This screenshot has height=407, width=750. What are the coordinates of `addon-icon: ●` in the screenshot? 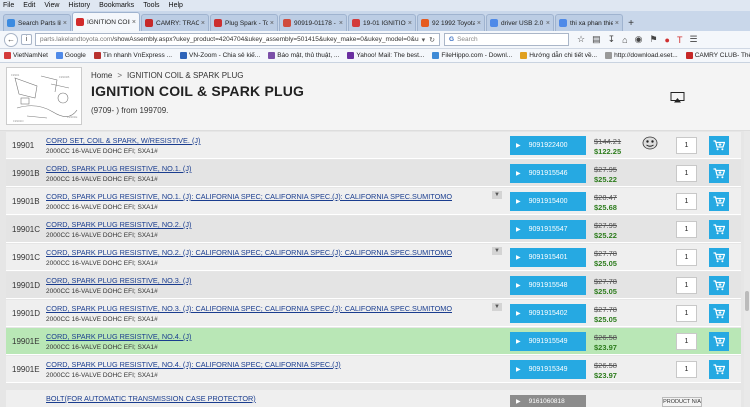 It's located at (667, 40).